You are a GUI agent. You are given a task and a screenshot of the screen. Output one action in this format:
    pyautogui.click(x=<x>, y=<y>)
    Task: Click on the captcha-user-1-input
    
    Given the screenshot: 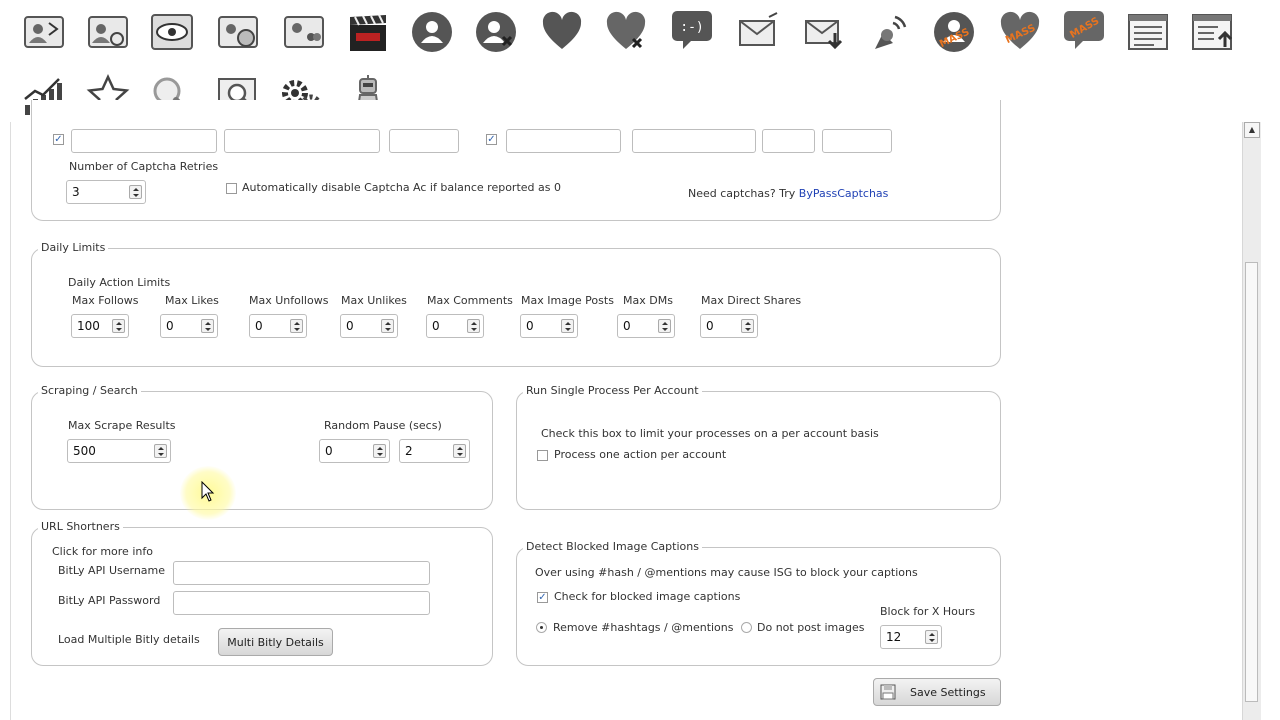 What is the action you would take?
    pyautogui.click(x=144, y=141)
    